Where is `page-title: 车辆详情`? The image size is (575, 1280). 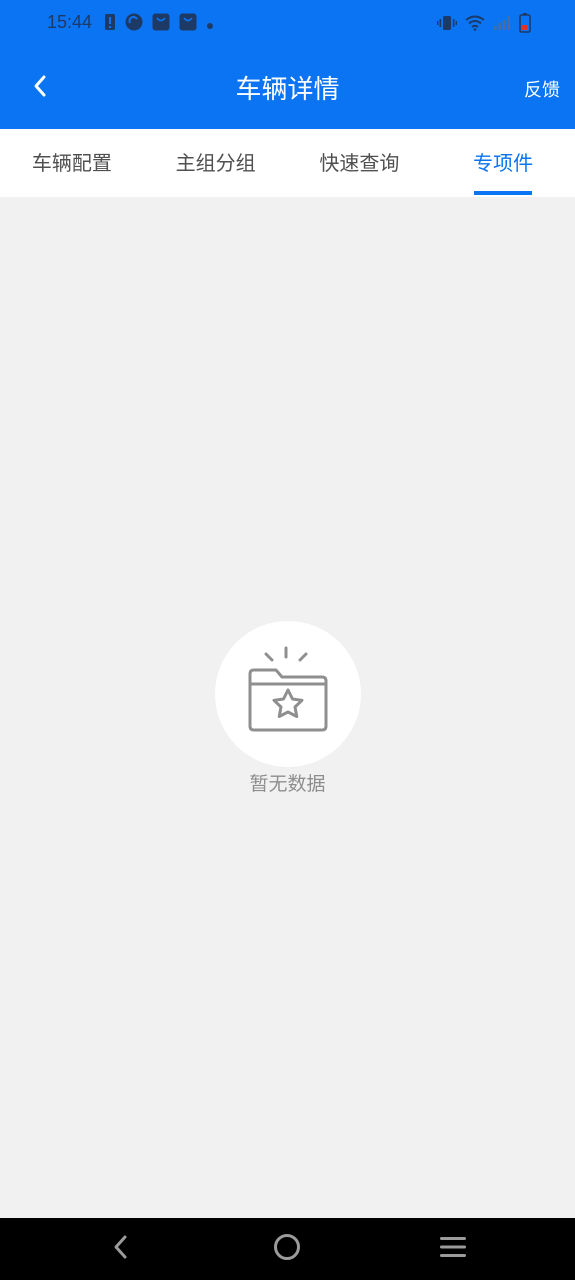
page-title: 车辆详情 is located at coordinates (287, 90).